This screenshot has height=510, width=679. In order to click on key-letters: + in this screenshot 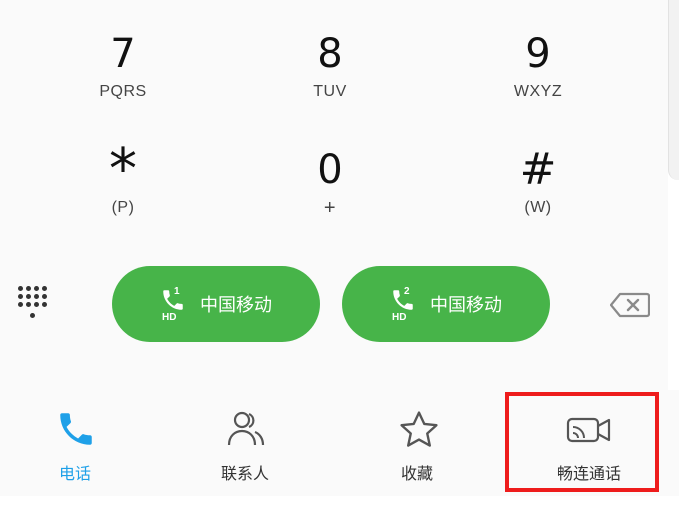, I will do `click(330, 208)`.